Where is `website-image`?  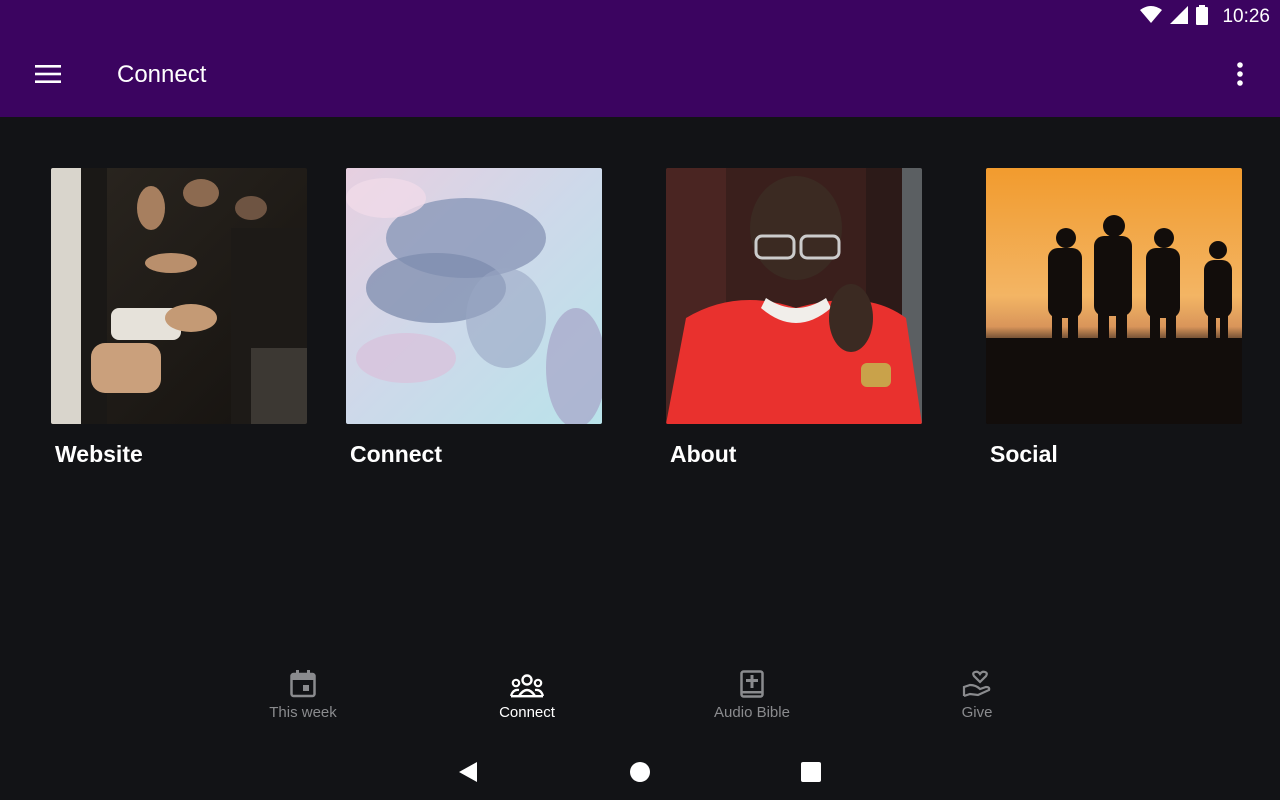 website-image is located at coordinates (179, 296).